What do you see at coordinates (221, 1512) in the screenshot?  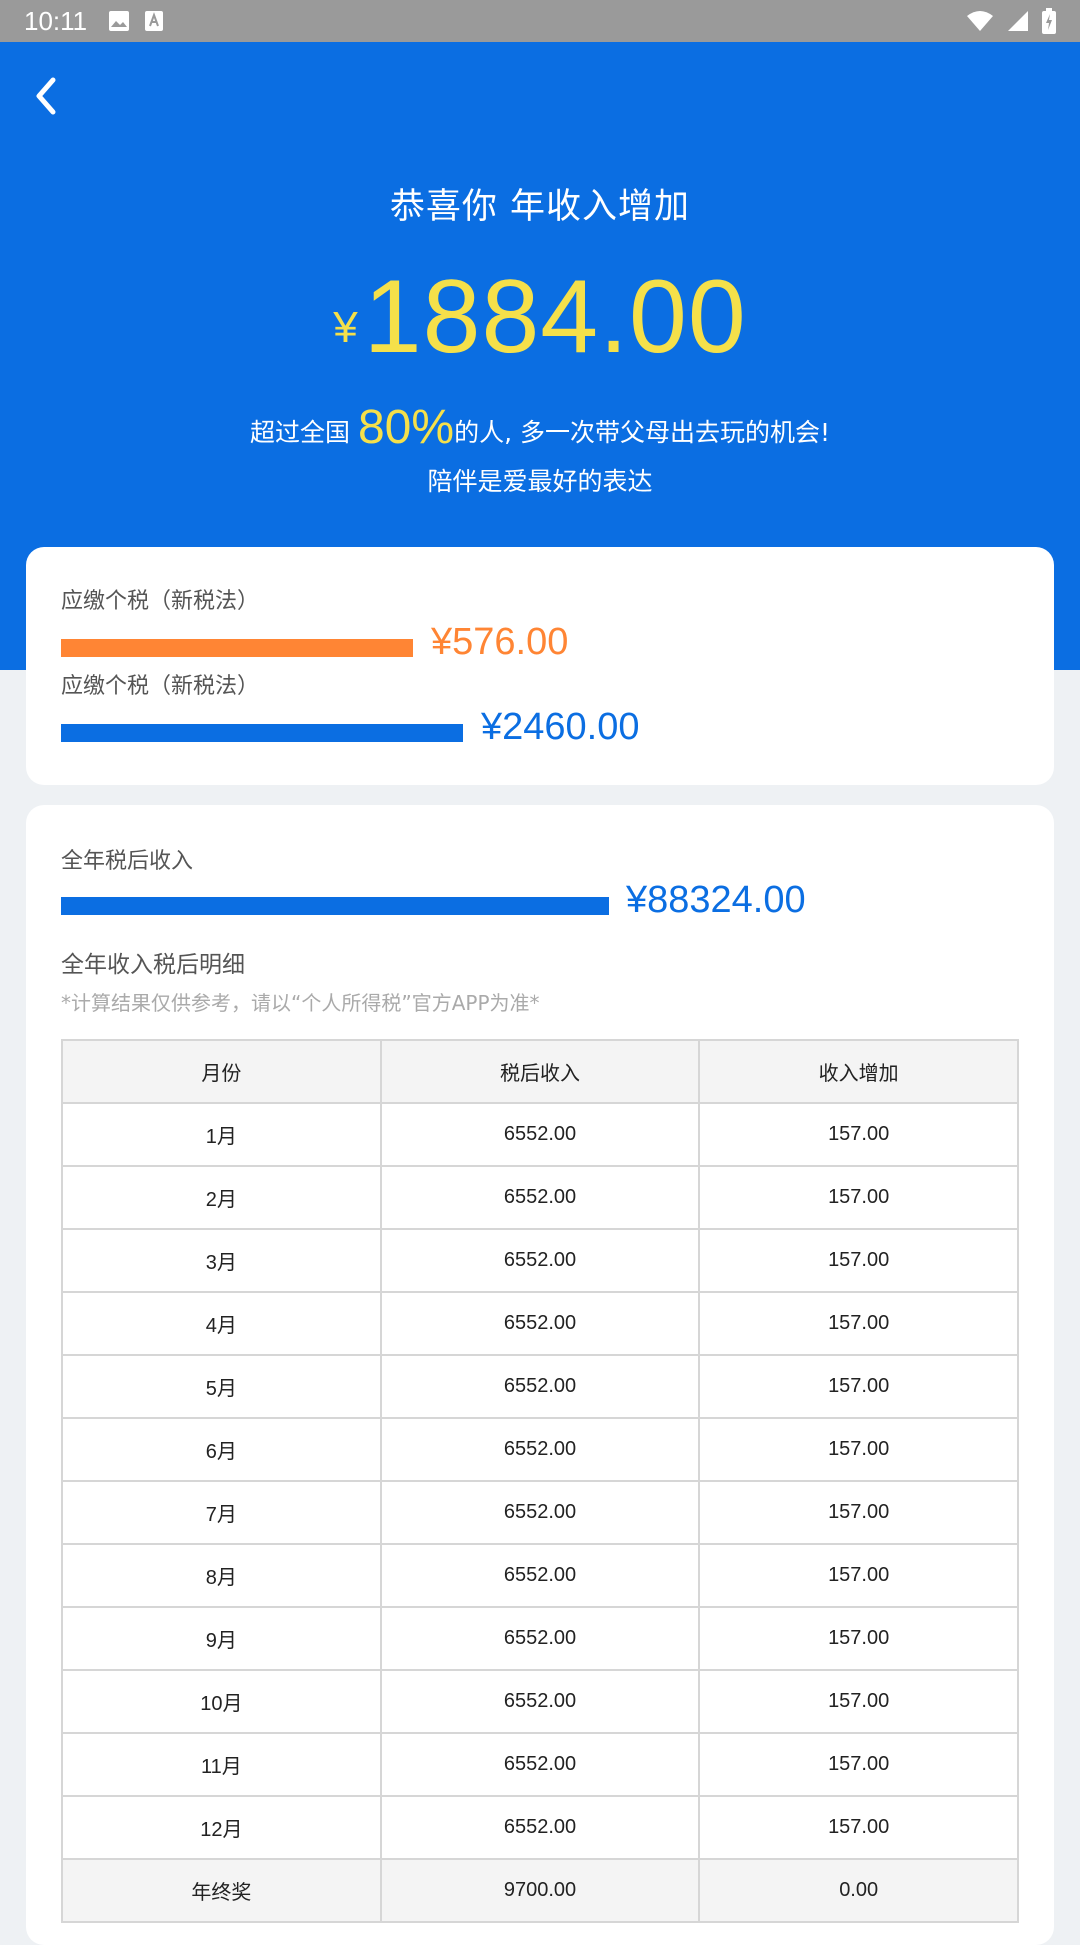 I see `month-cell: 7月` at bounding box center [221, 1512].